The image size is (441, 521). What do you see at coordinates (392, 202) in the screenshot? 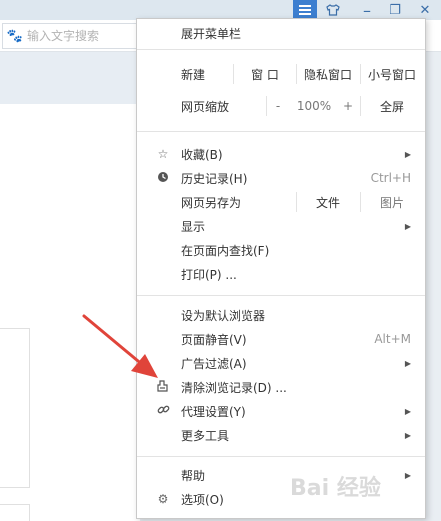
I see `save-as-image-button: 图片` at bounding box center [392, 202].